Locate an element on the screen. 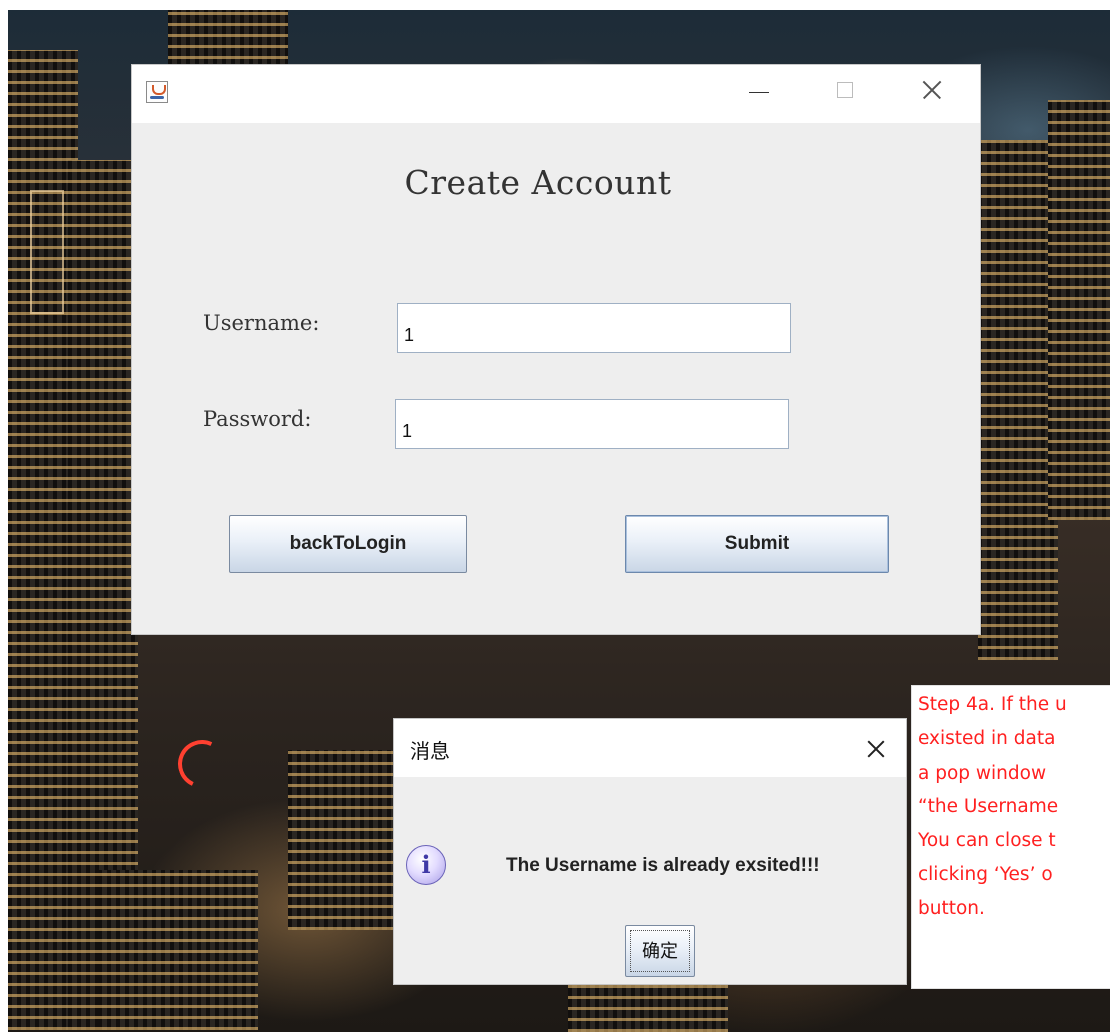 The width and height of the screenshot is (1110, 1032). username-label: Username: is located at coordinates (261, 323).